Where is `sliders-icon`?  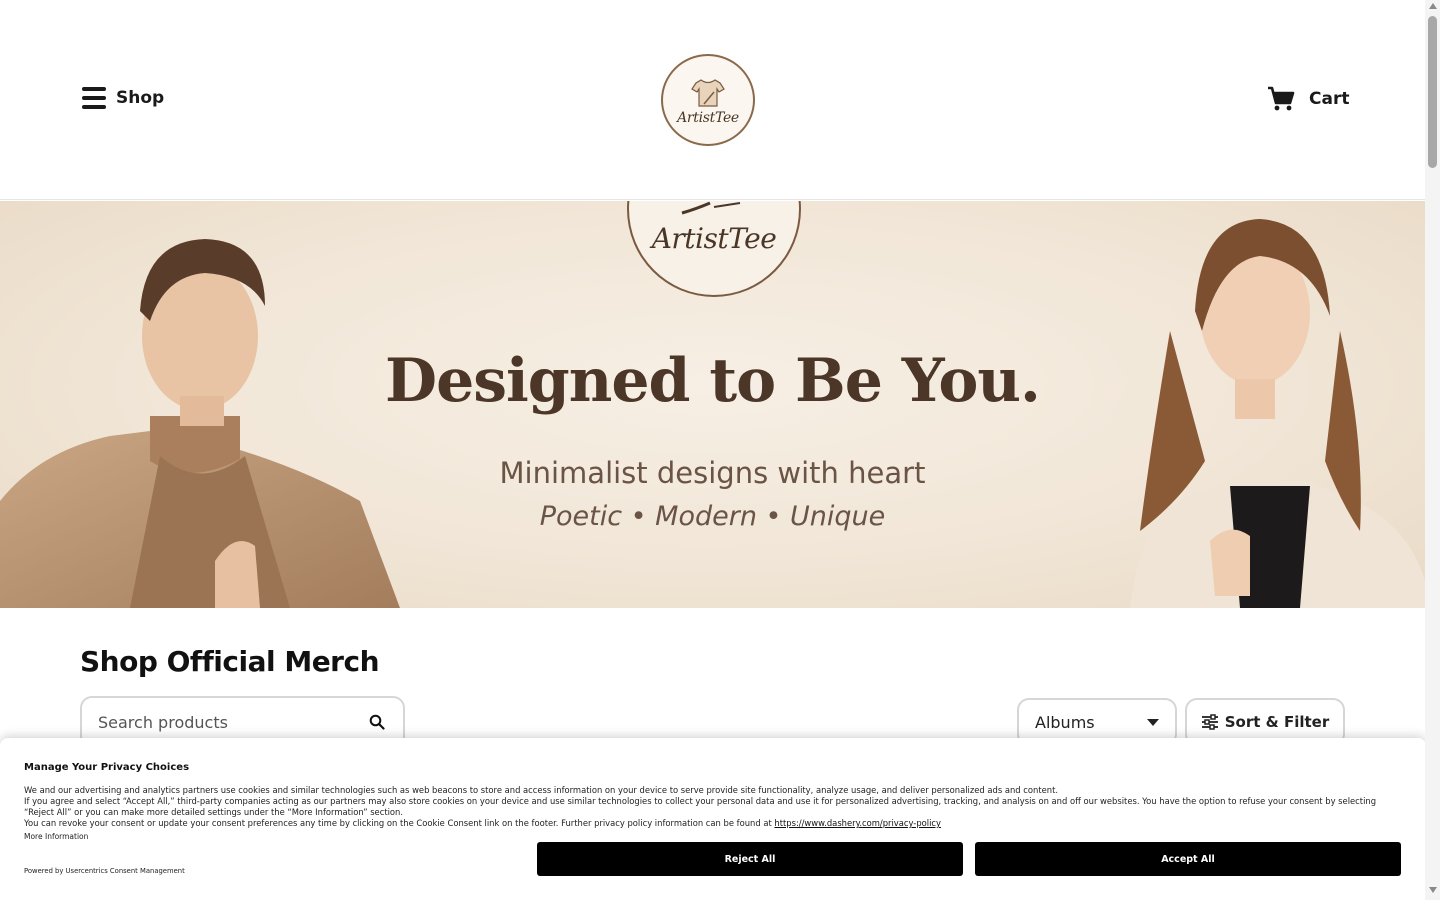
sliders-icon is located at coordinates (1209, 722).